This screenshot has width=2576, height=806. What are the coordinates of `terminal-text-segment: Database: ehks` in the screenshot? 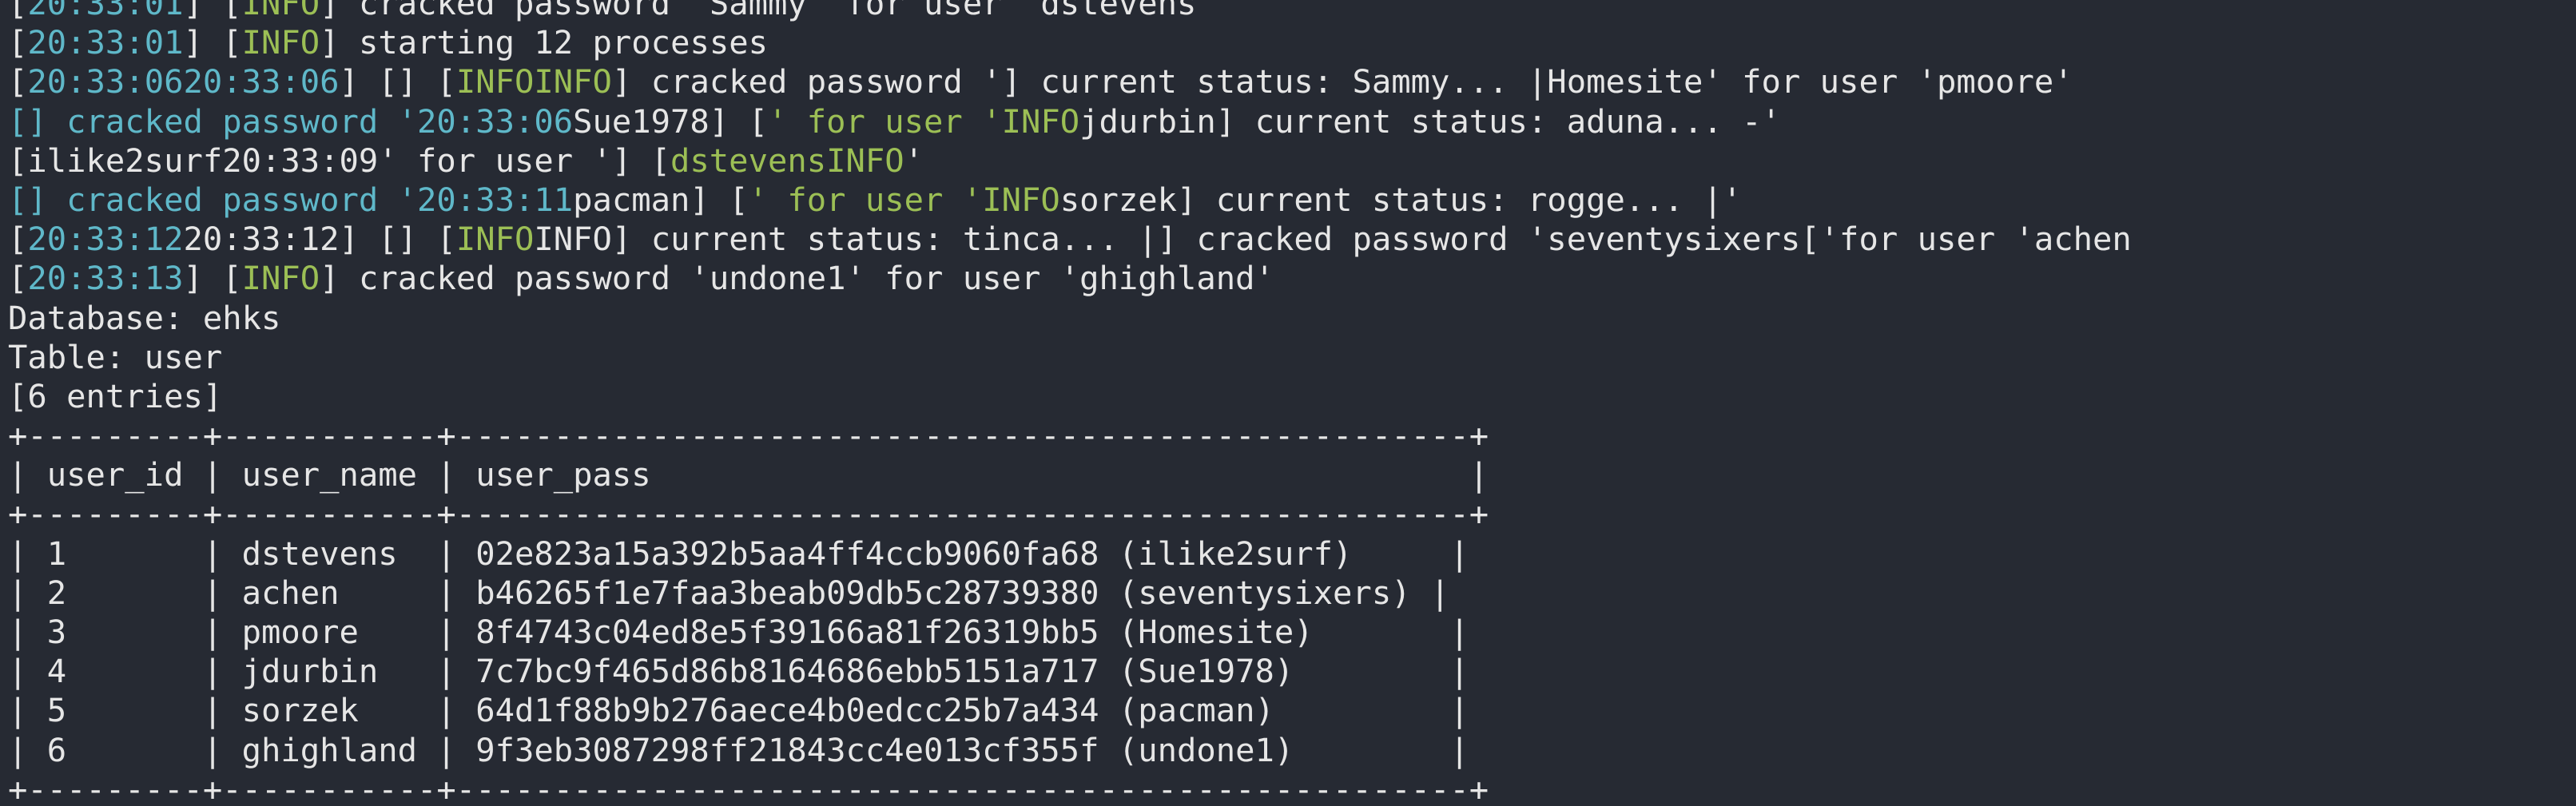 It's located at (144, 317).